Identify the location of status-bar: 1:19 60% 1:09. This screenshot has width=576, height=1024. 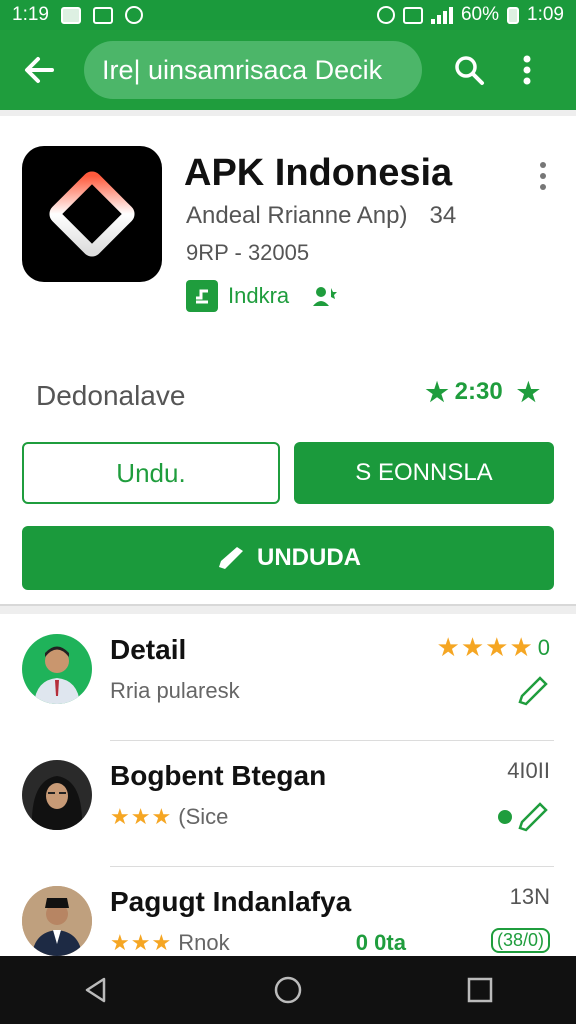
(288, 15).